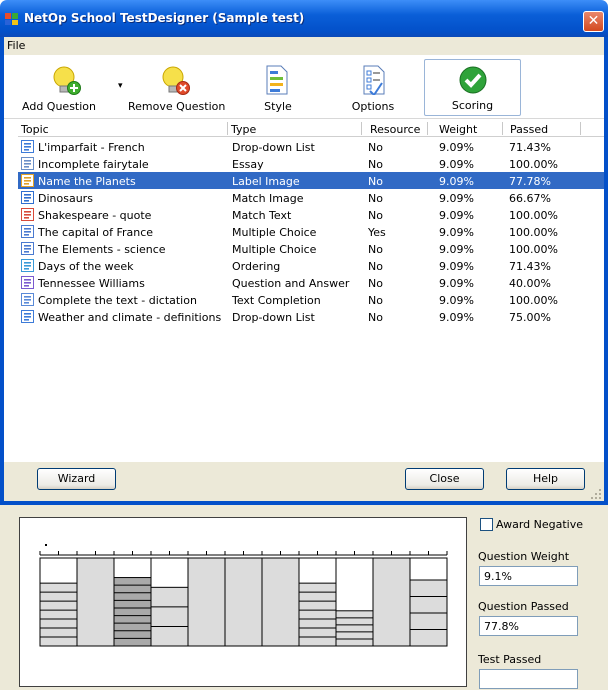 This screenshot has height=690, width=608. Describe the element at coordinates (95, 215) in the screenshot. I see `cell-topic: Shakespeare - quote` at that location.